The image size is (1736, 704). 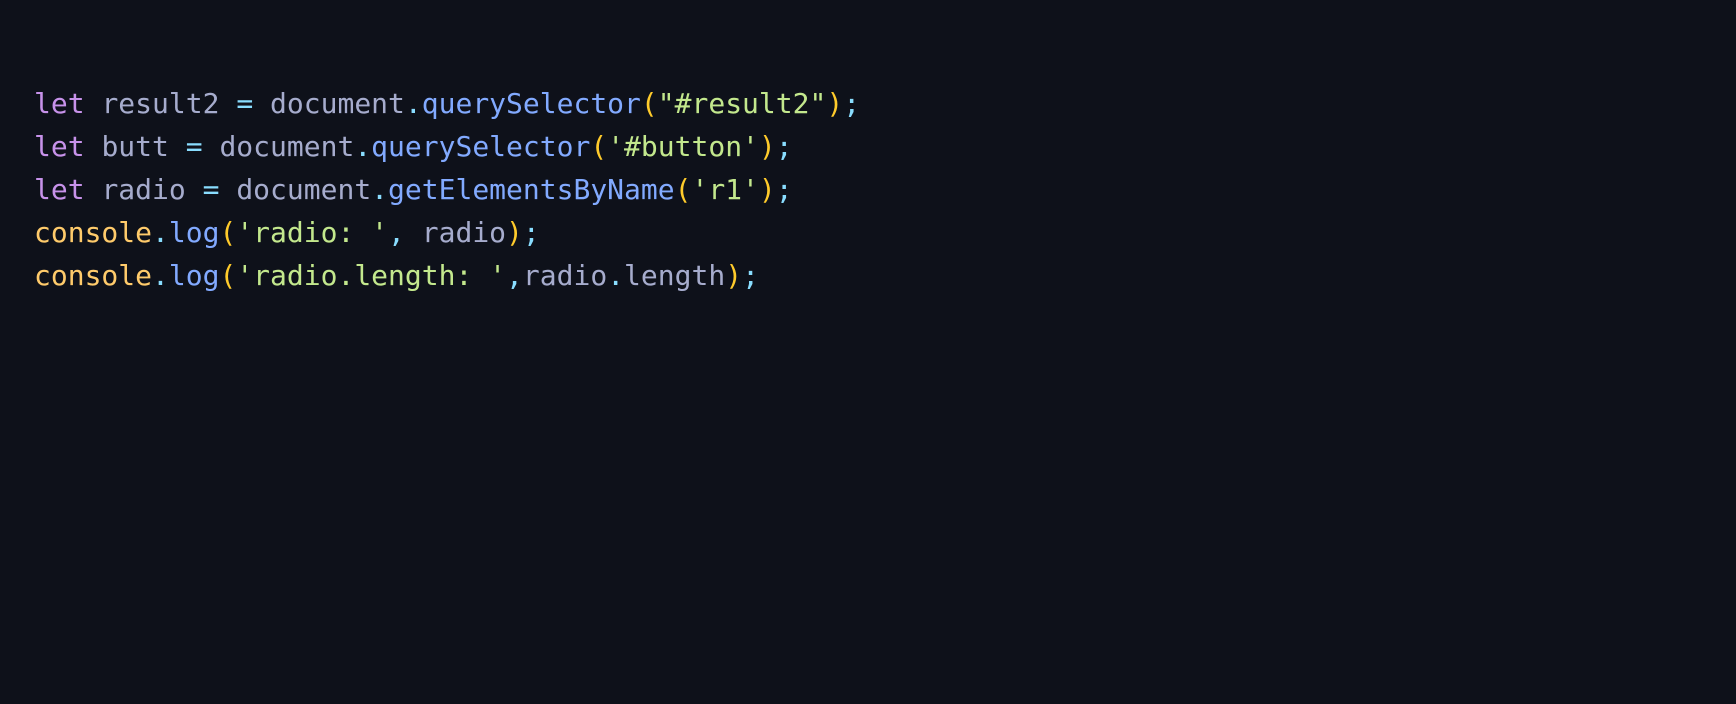 What do you see at coordinates (312, 232) in the screenshot?
I see `code-token: 'radio: '` at bounding box center [312, 232].